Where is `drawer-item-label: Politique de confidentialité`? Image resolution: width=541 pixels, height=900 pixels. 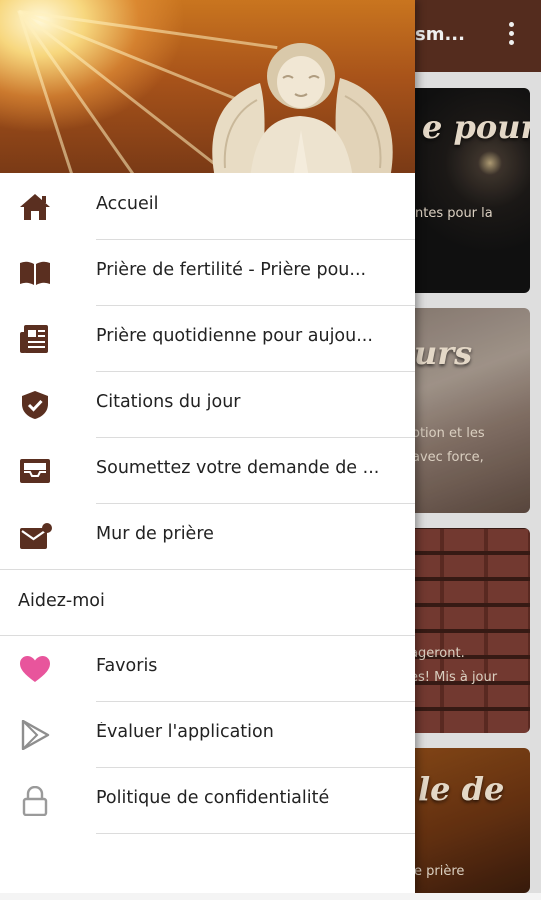 drawer-item-label: Politique de confidentialité is located at coordinates (213, 798).